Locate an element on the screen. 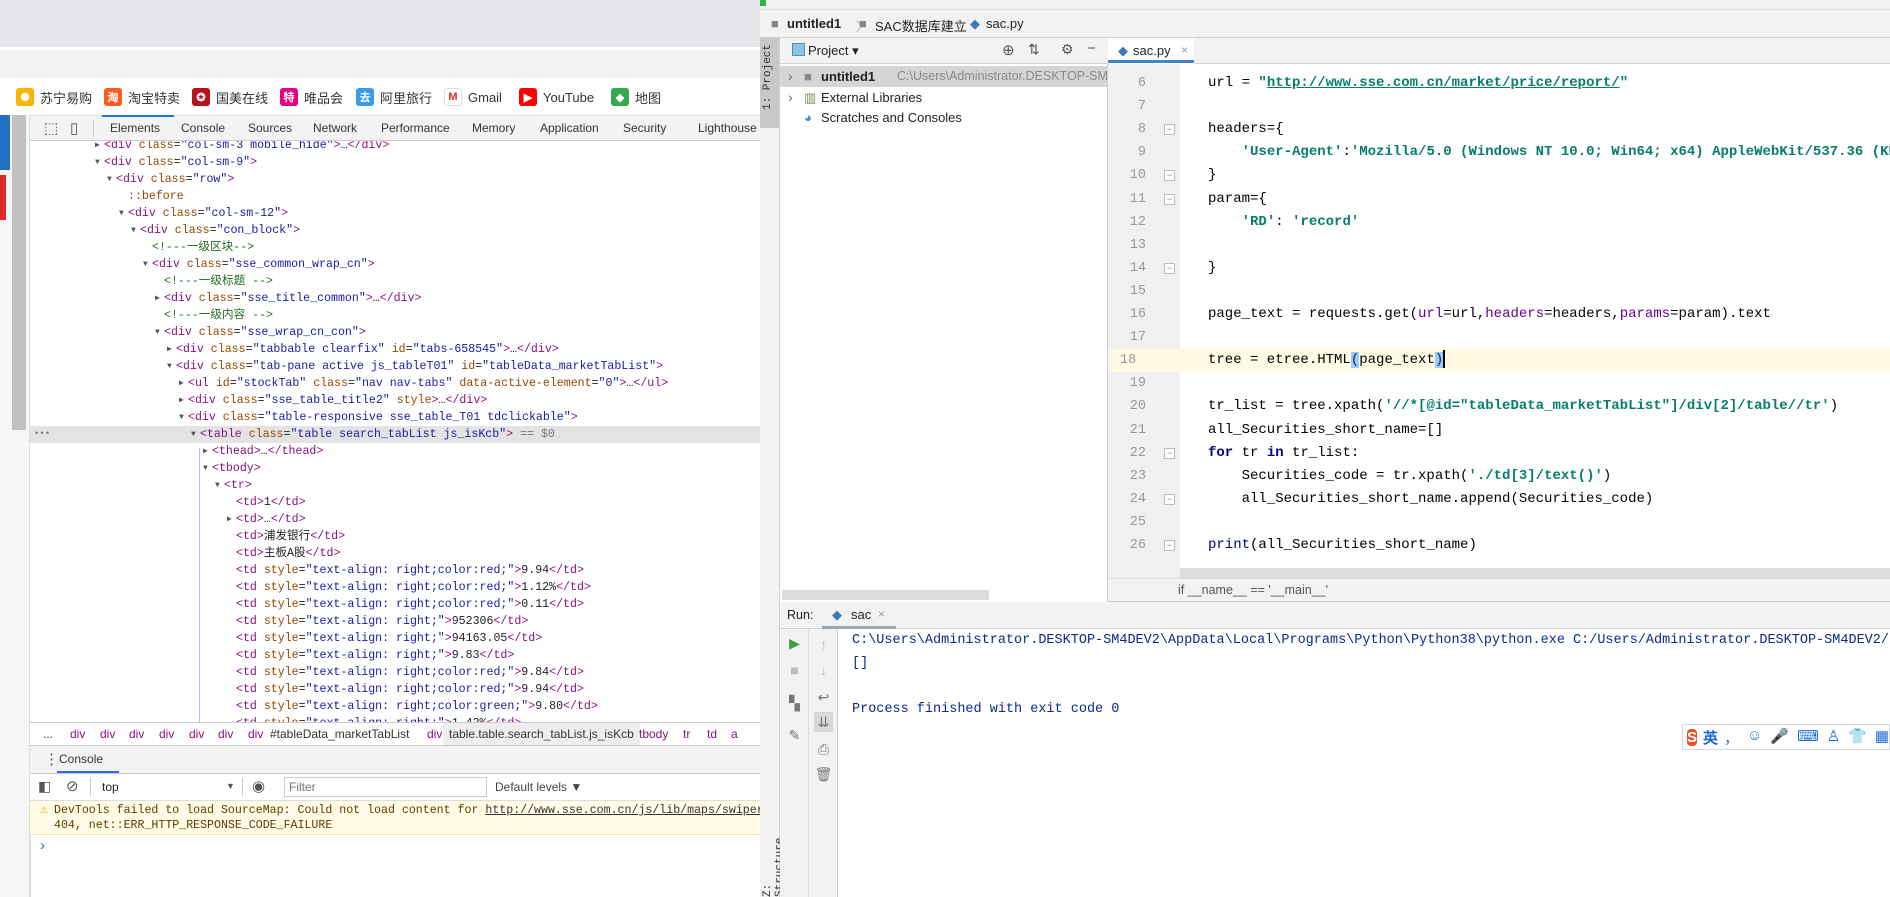  context-select: top is located at coordinates (110, 787).